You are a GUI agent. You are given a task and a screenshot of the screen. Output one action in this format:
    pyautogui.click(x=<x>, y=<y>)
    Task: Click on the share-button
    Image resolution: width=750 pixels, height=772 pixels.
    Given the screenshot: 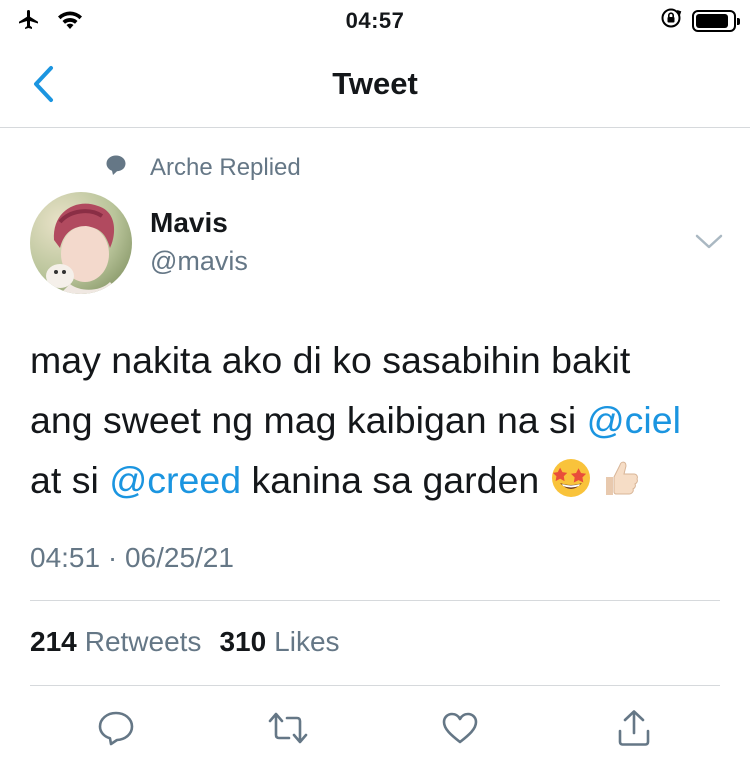 What is the action you would take?
    pyautogui.click(x=634, y=728)
    